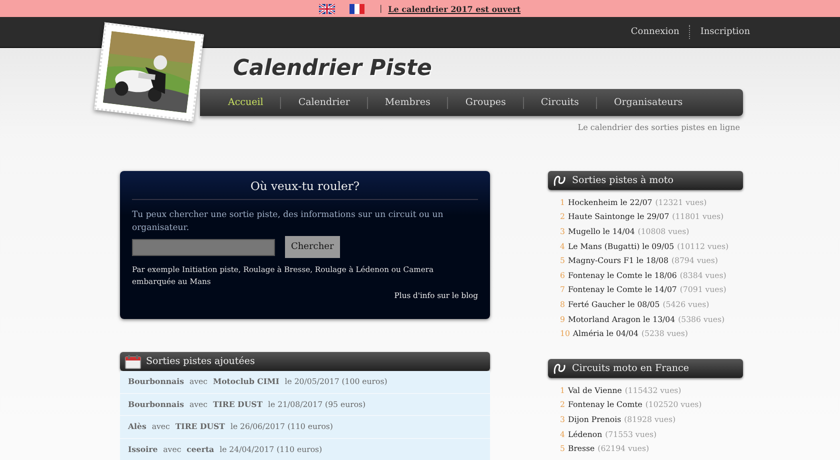  I want to click on panel-title: Sorties pistes à moto, so click(623, 180).